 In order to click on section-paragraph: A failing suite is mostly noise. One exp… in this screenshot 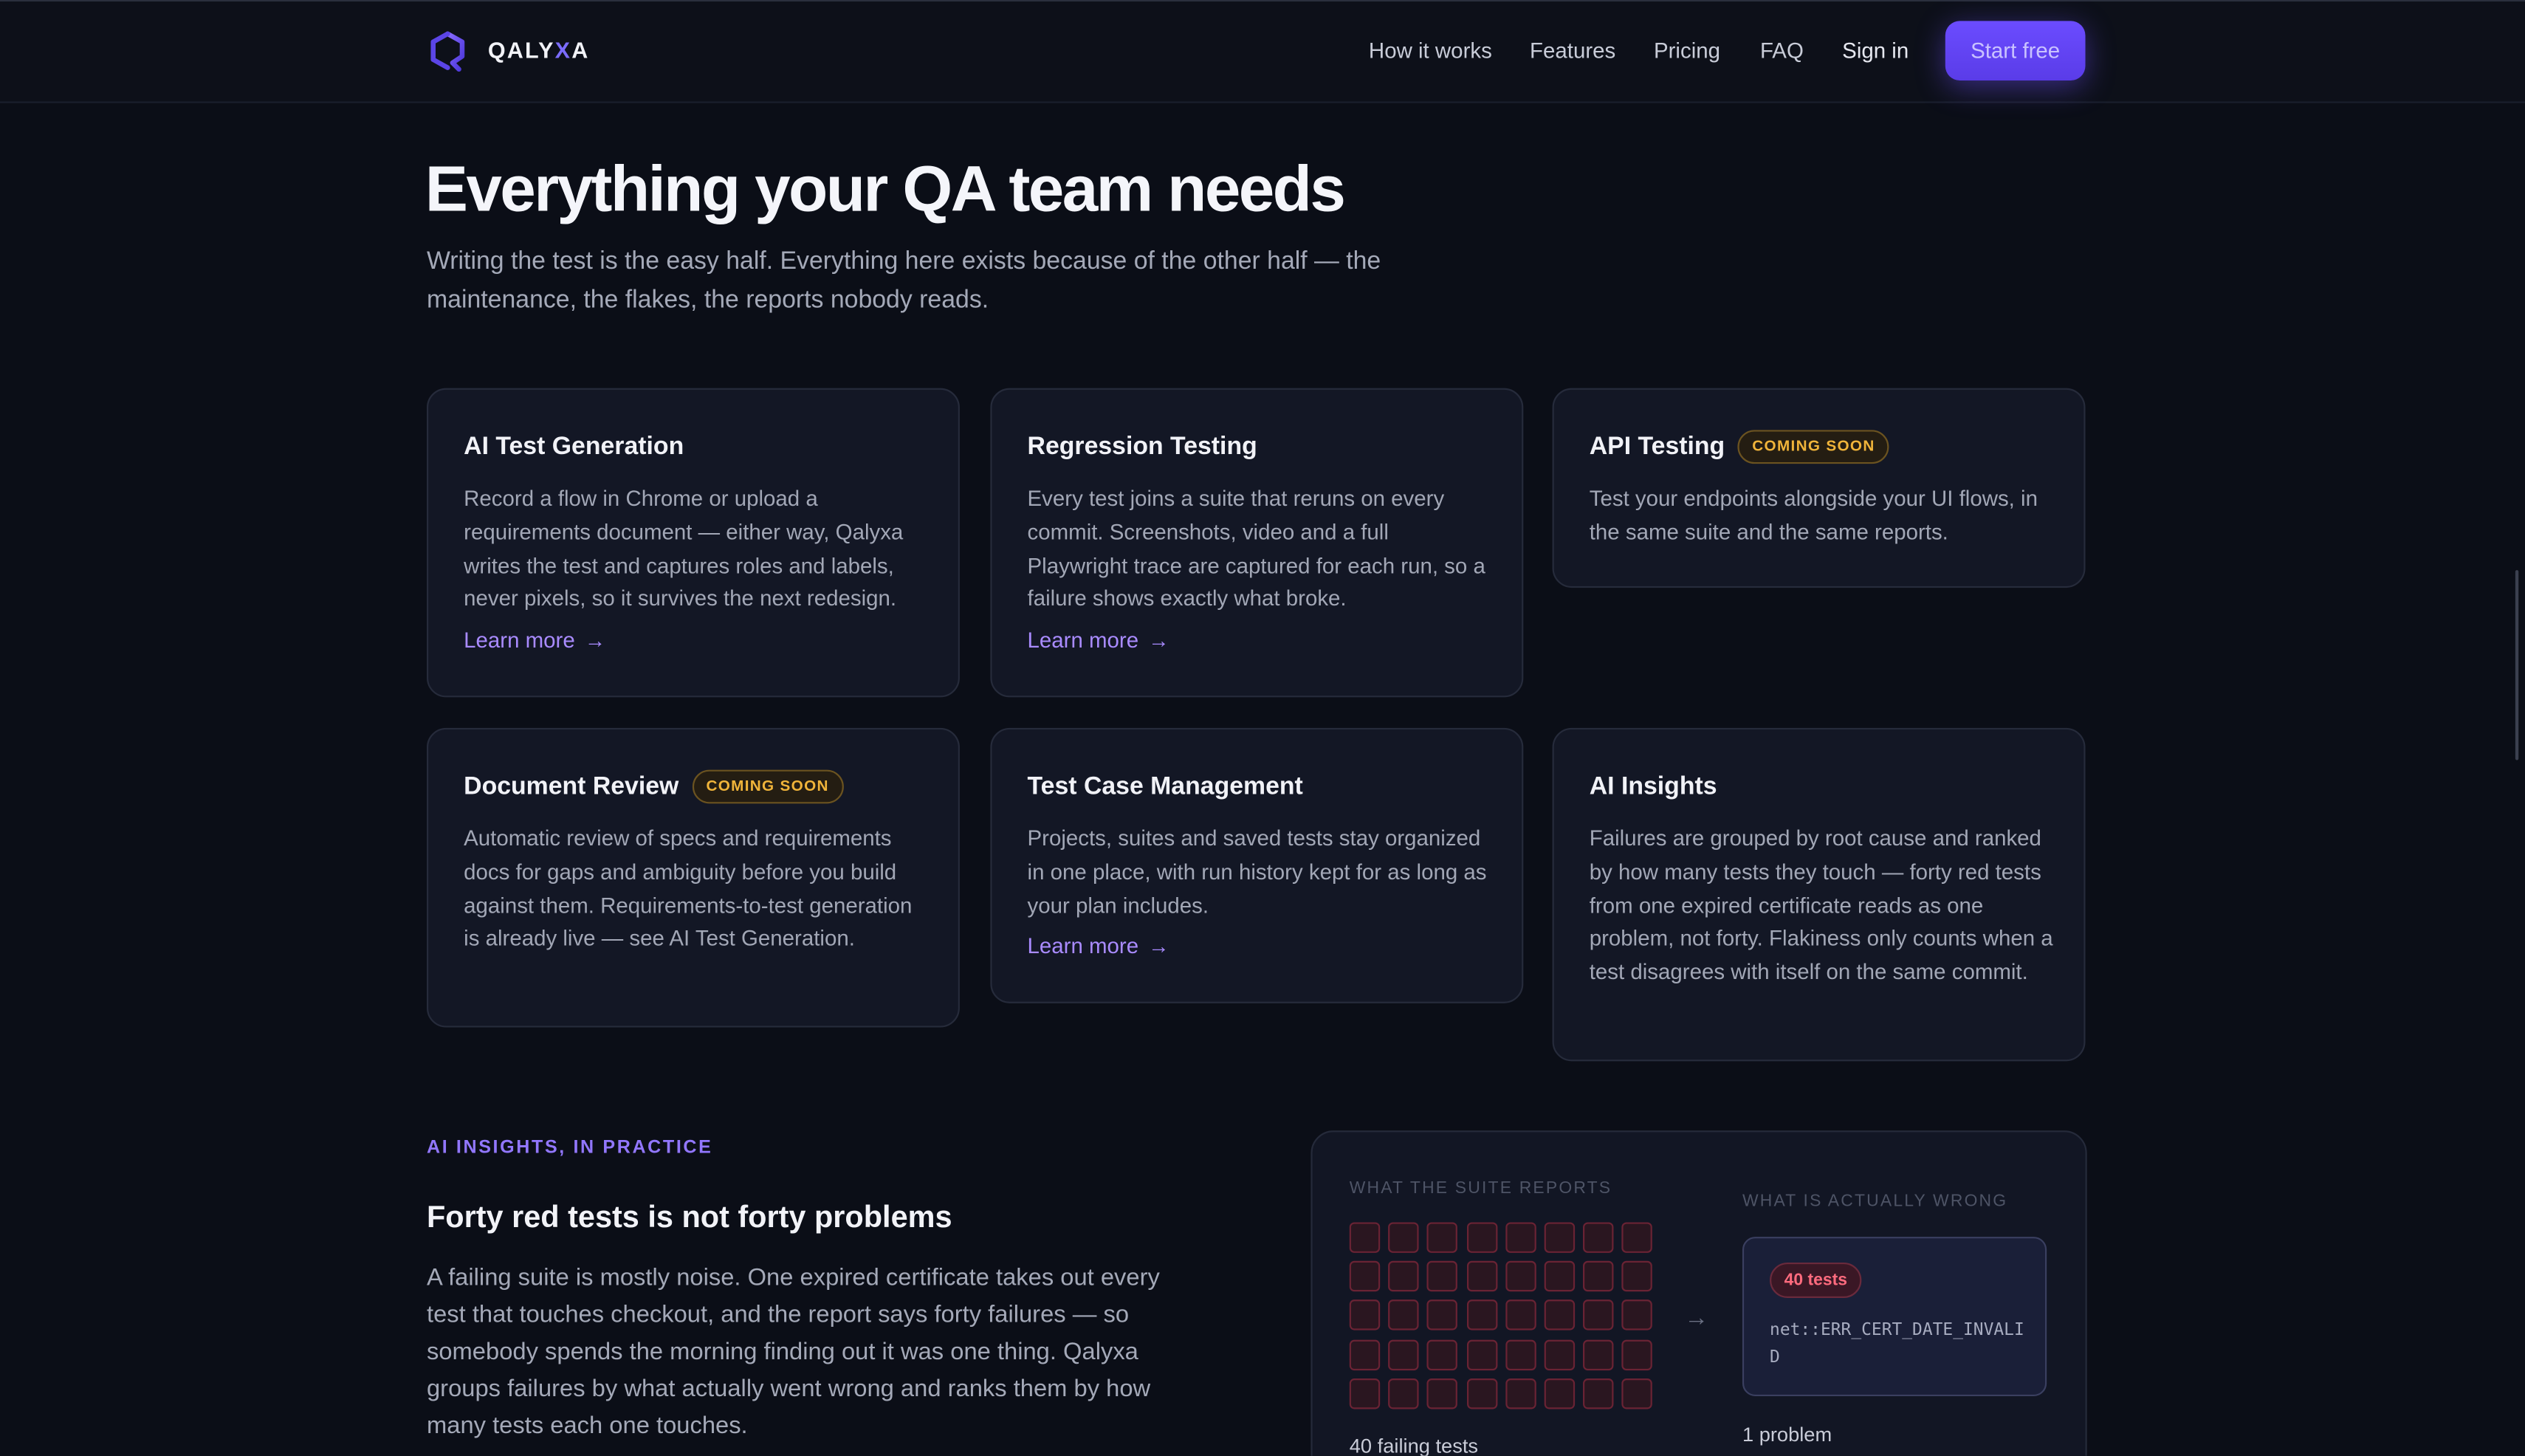, I will do `click(793, 1352)`.